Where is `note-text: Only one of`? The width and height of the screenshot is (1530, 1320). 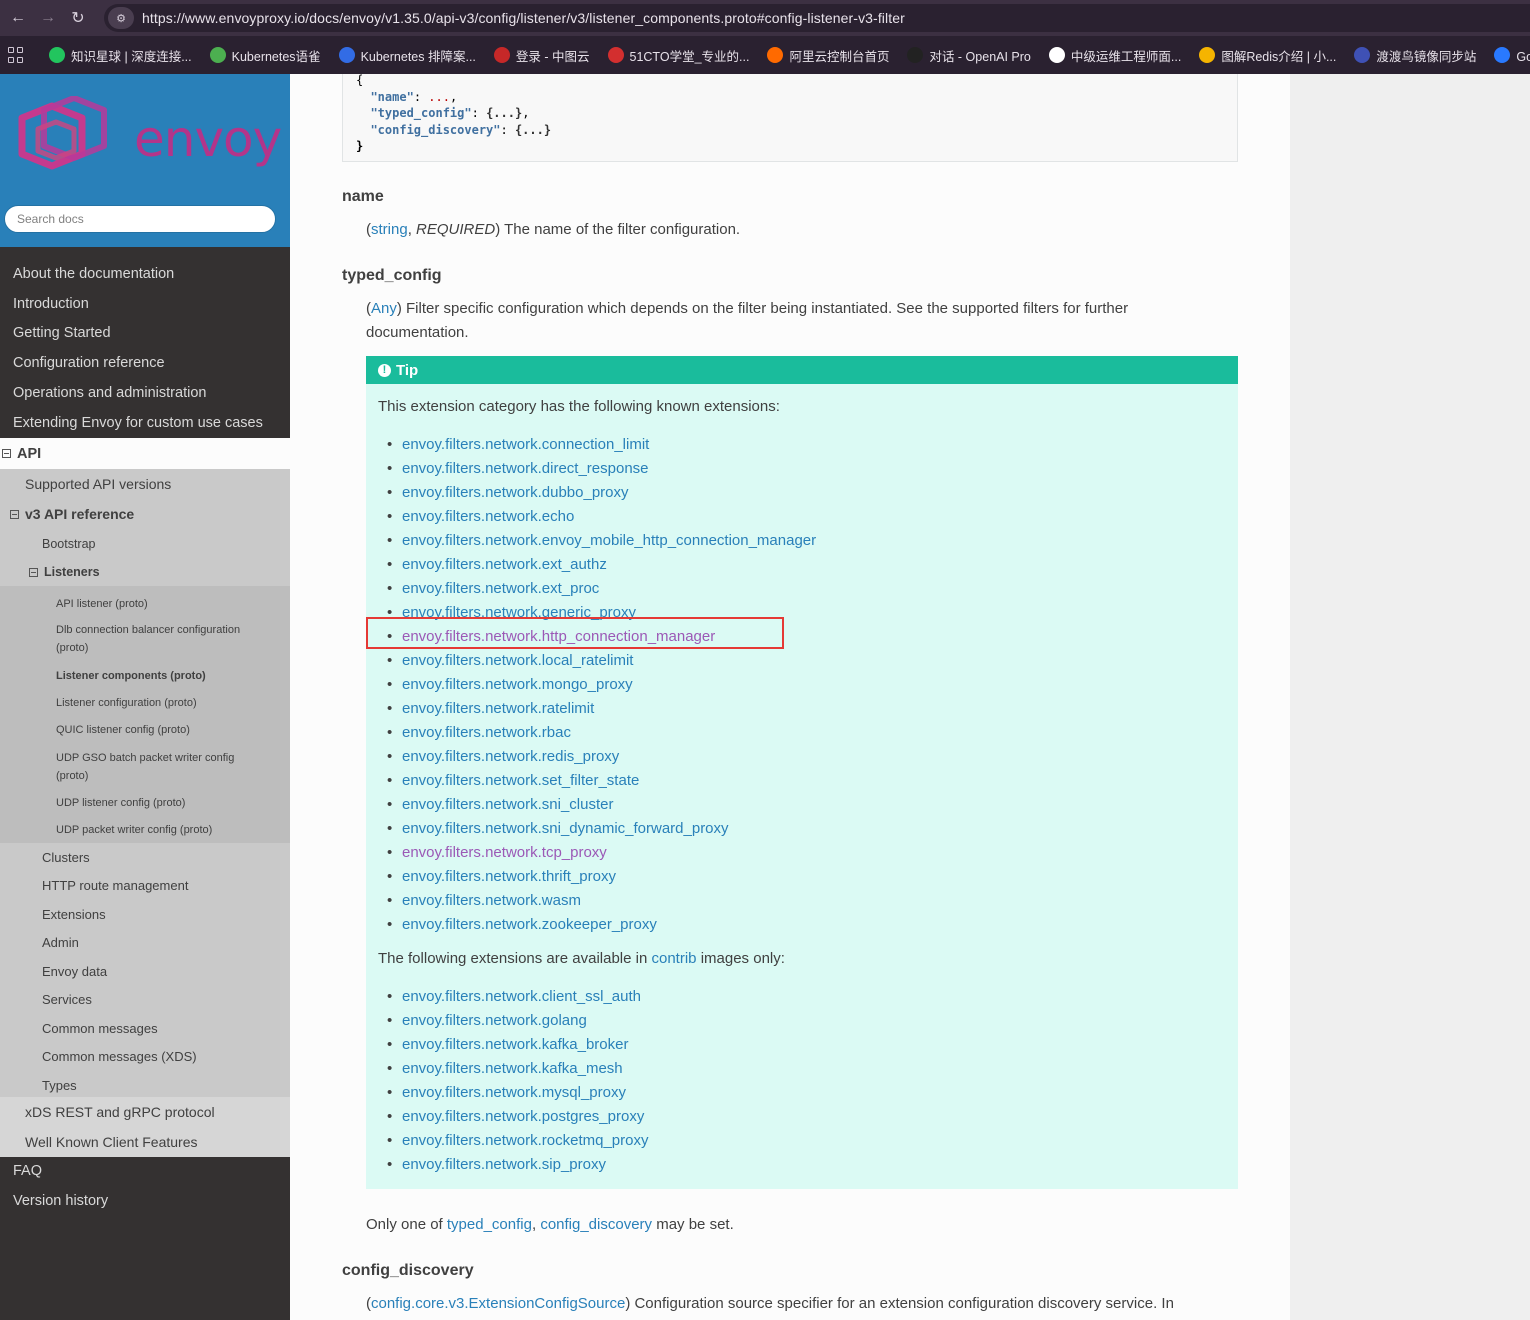 note-text: Only one of is located at coordinates (406, 1224).